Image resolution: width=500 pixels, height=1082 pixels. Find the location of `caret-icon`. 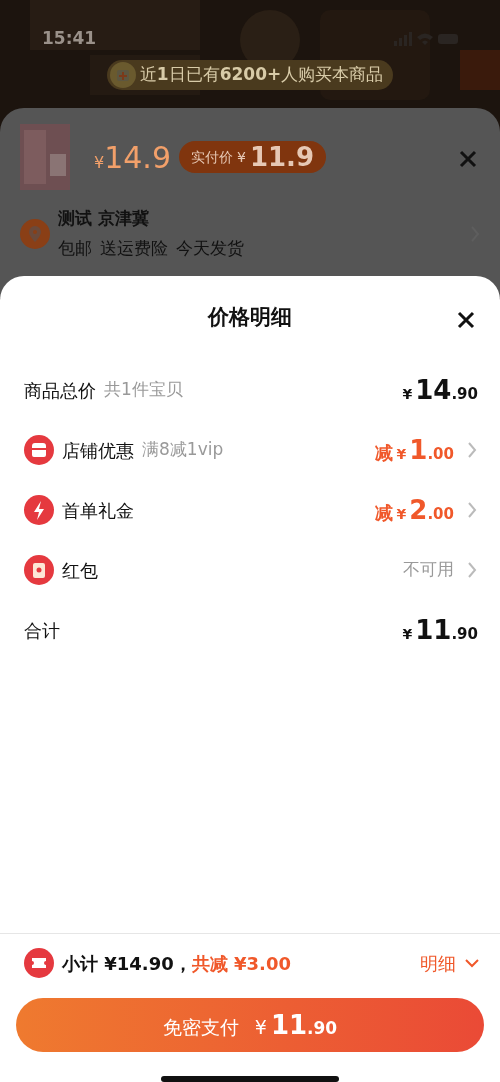

caret-icon is located at coordinates (472, 963).